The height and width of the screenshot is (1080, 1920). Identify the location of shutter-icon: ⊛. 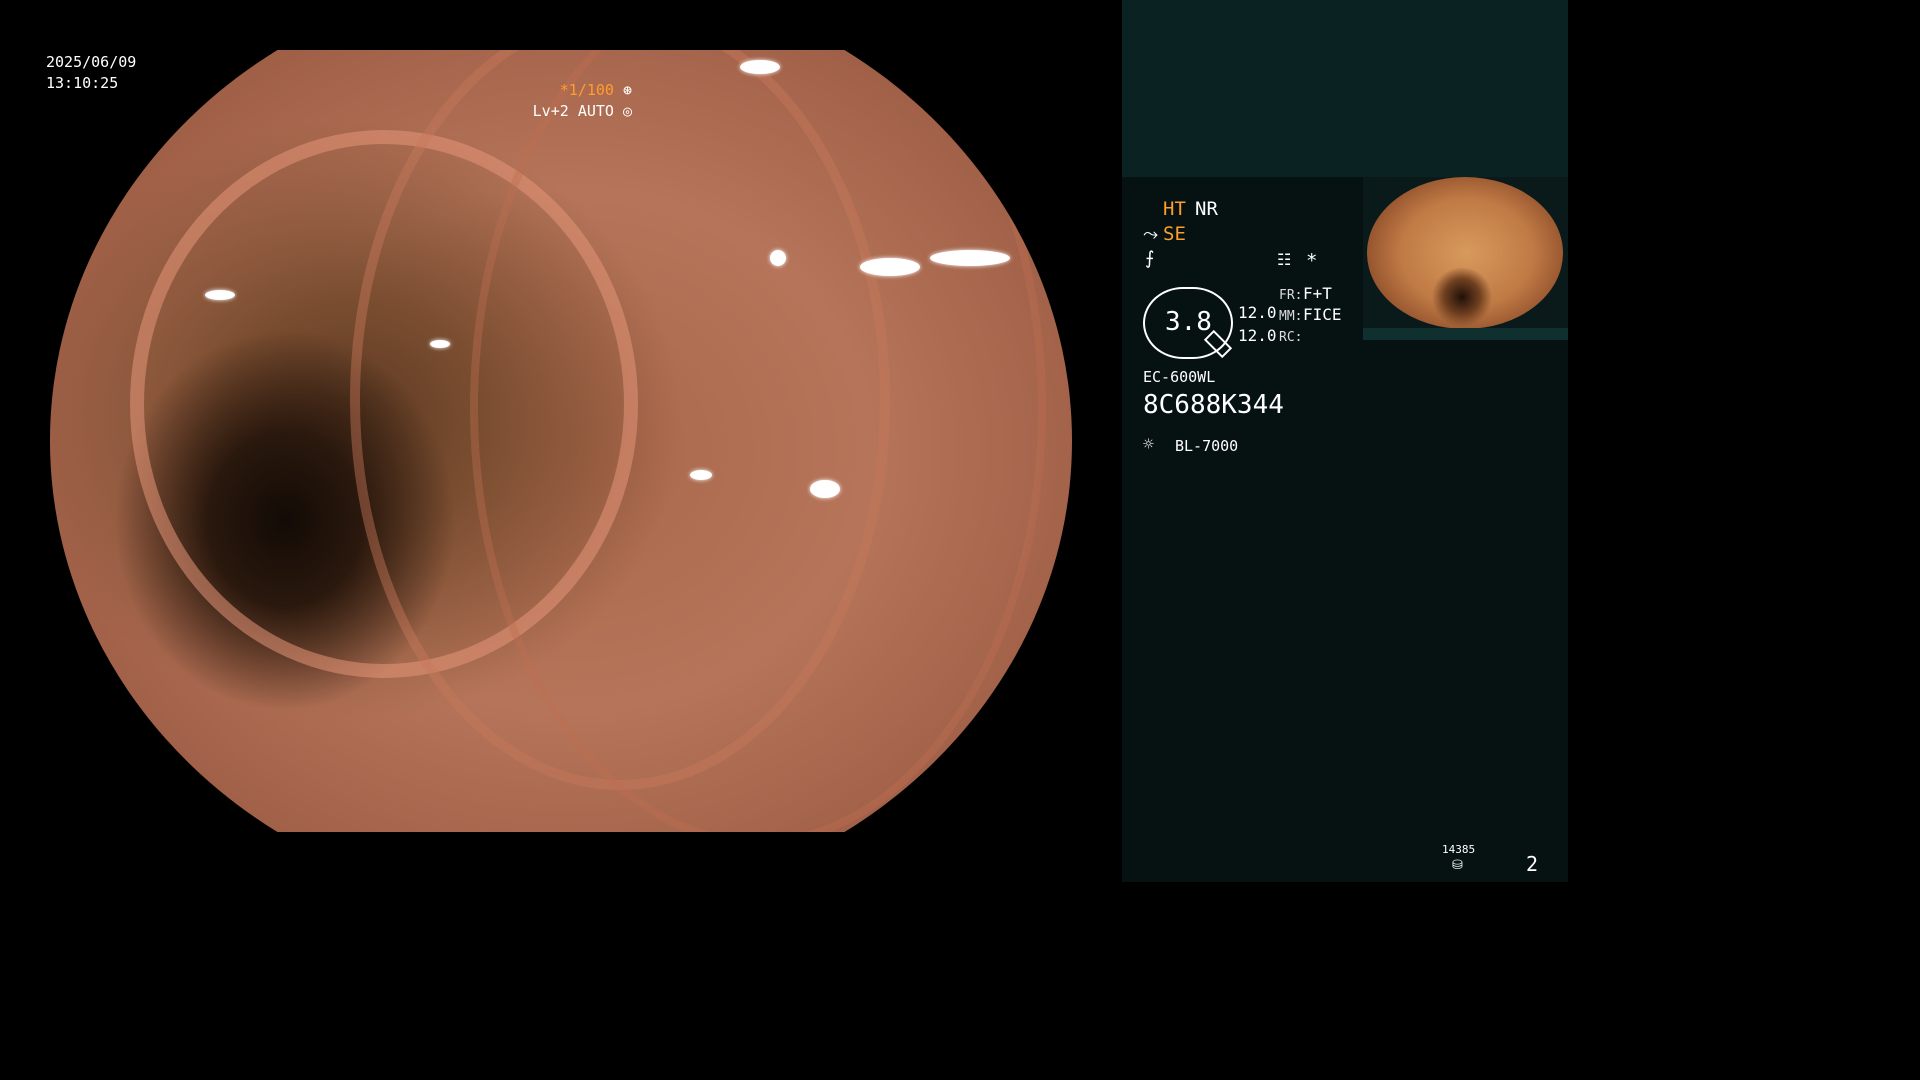
(627, 90).